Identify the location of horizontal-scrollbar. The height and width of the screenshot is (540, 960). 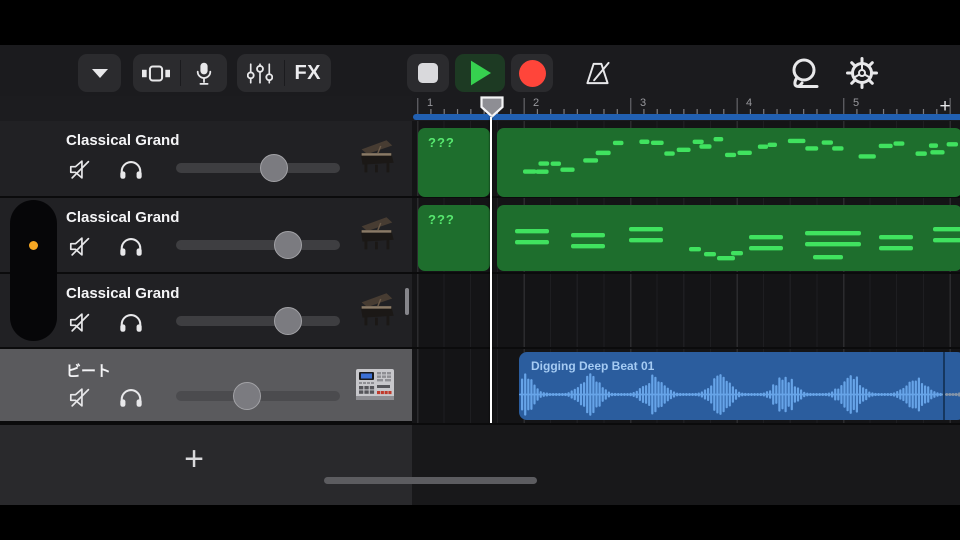
(430, 480).